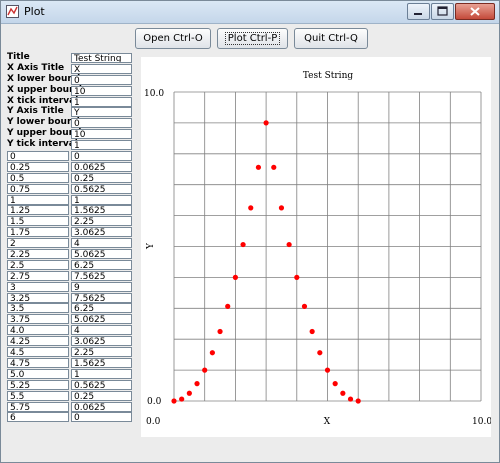  I want to click on x-value-field: 3.5, so click(38, 308).